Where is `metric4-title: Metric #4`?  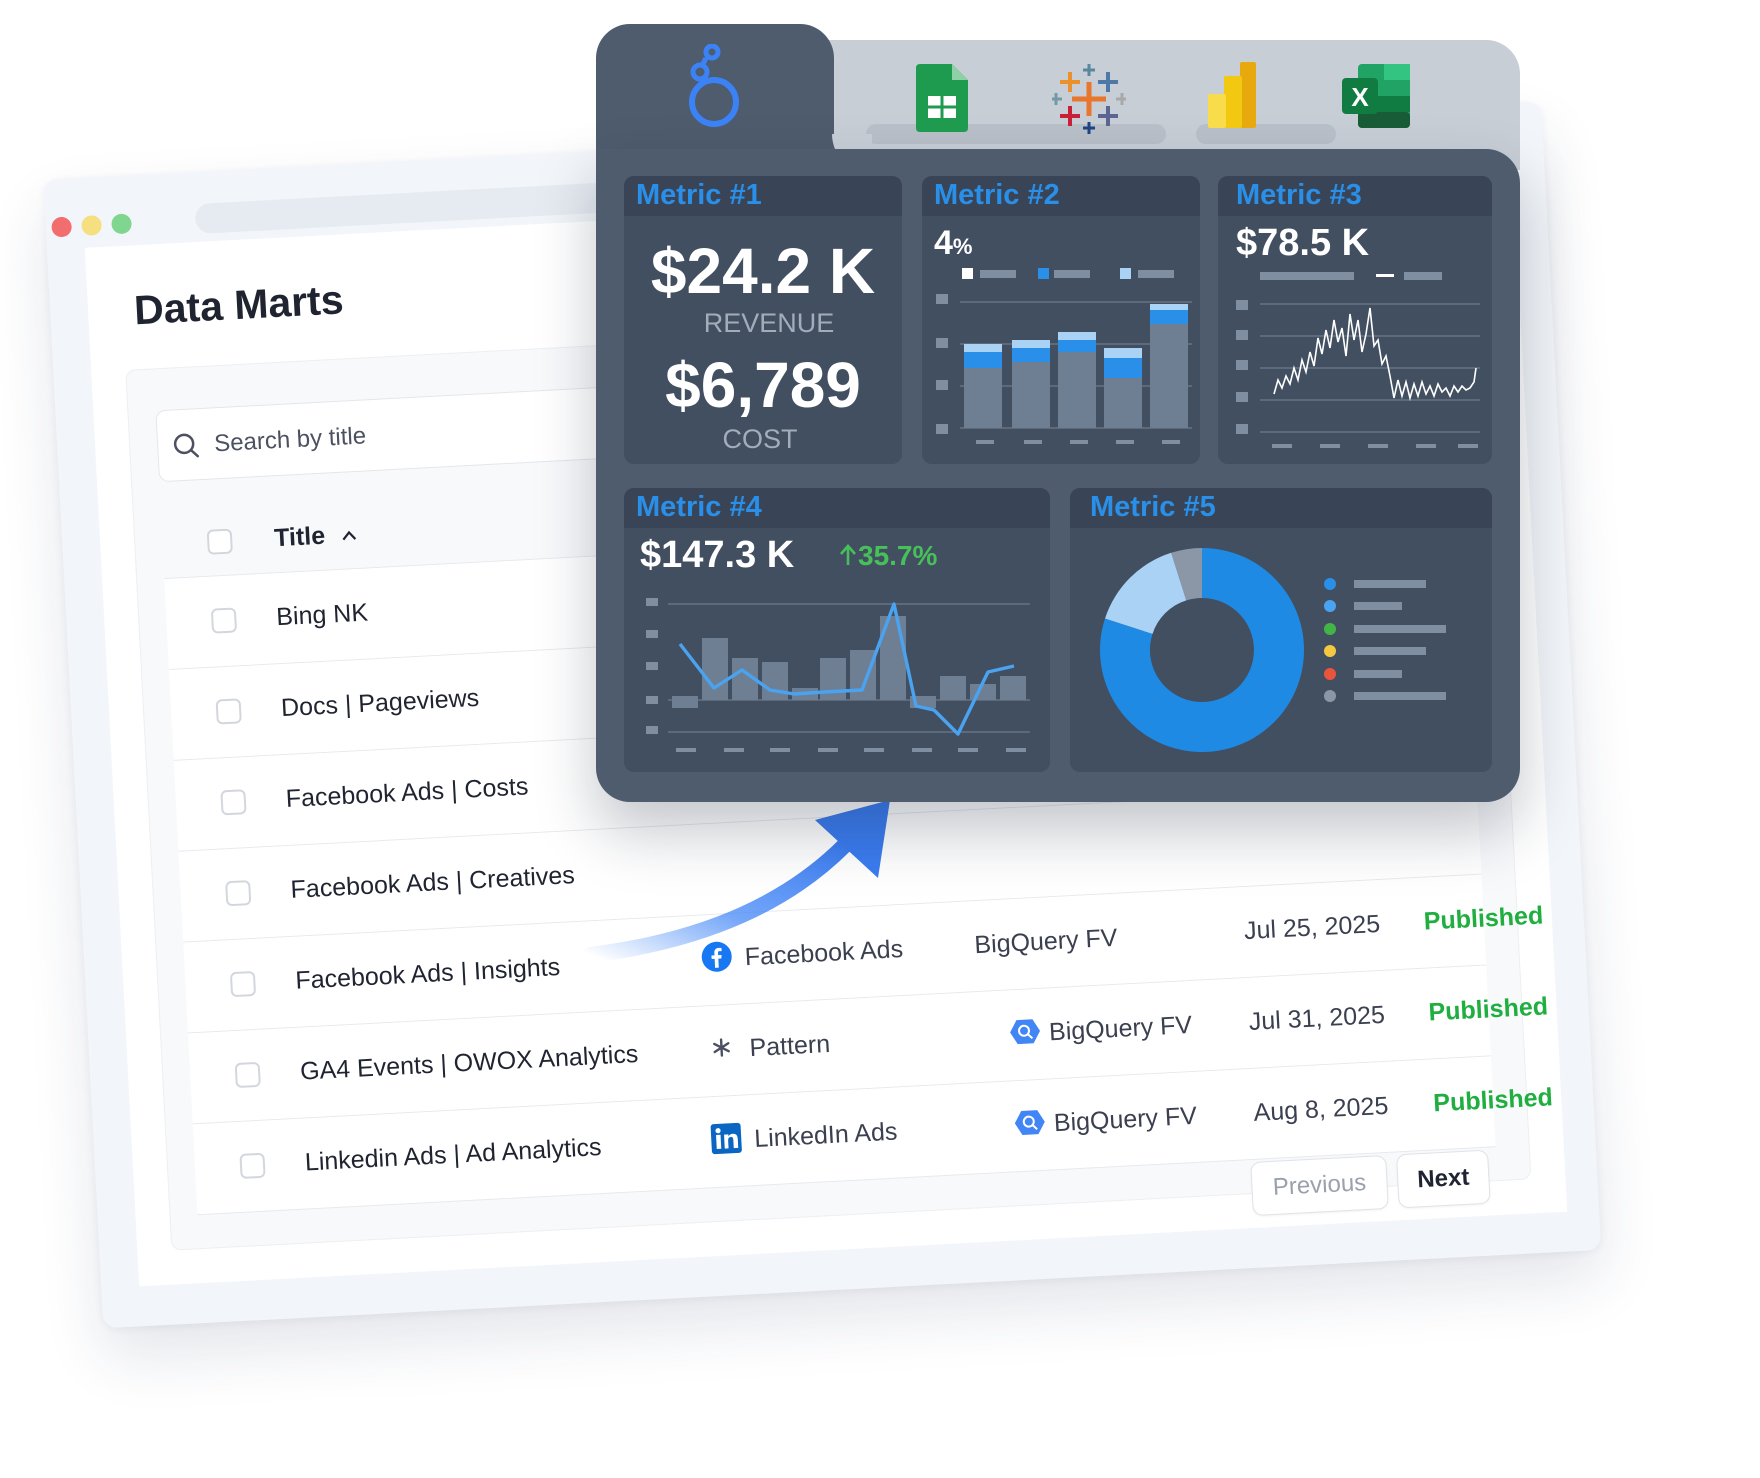 metric4-title: Metric #4 is located at coordinates (699, 507).